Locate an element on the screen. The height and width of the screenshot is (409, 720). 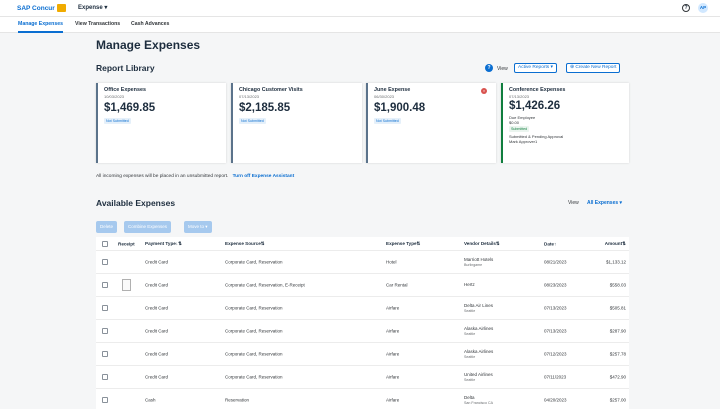
report-card-title: Office Expenses is located at coordinates (125, 90).